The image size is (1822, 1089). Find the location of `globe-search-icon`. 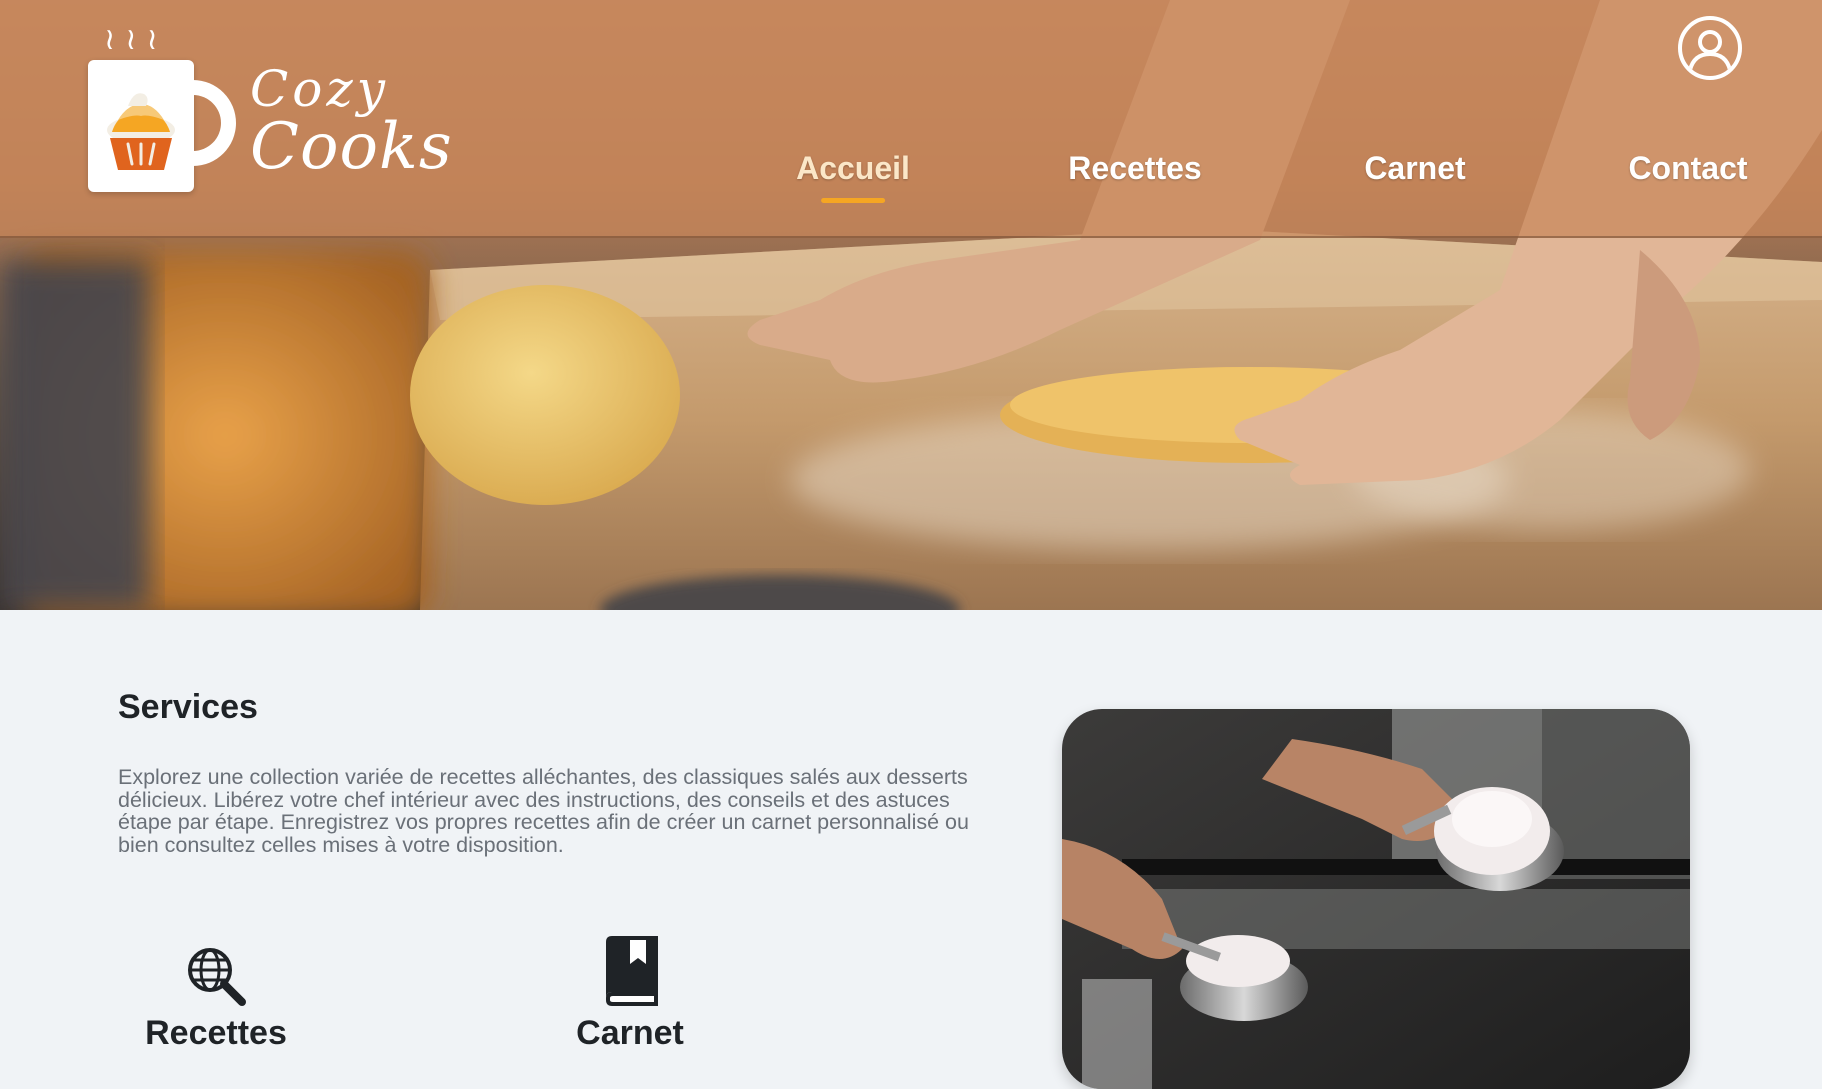

globe-search-icon is located at coordinates (216, 973).